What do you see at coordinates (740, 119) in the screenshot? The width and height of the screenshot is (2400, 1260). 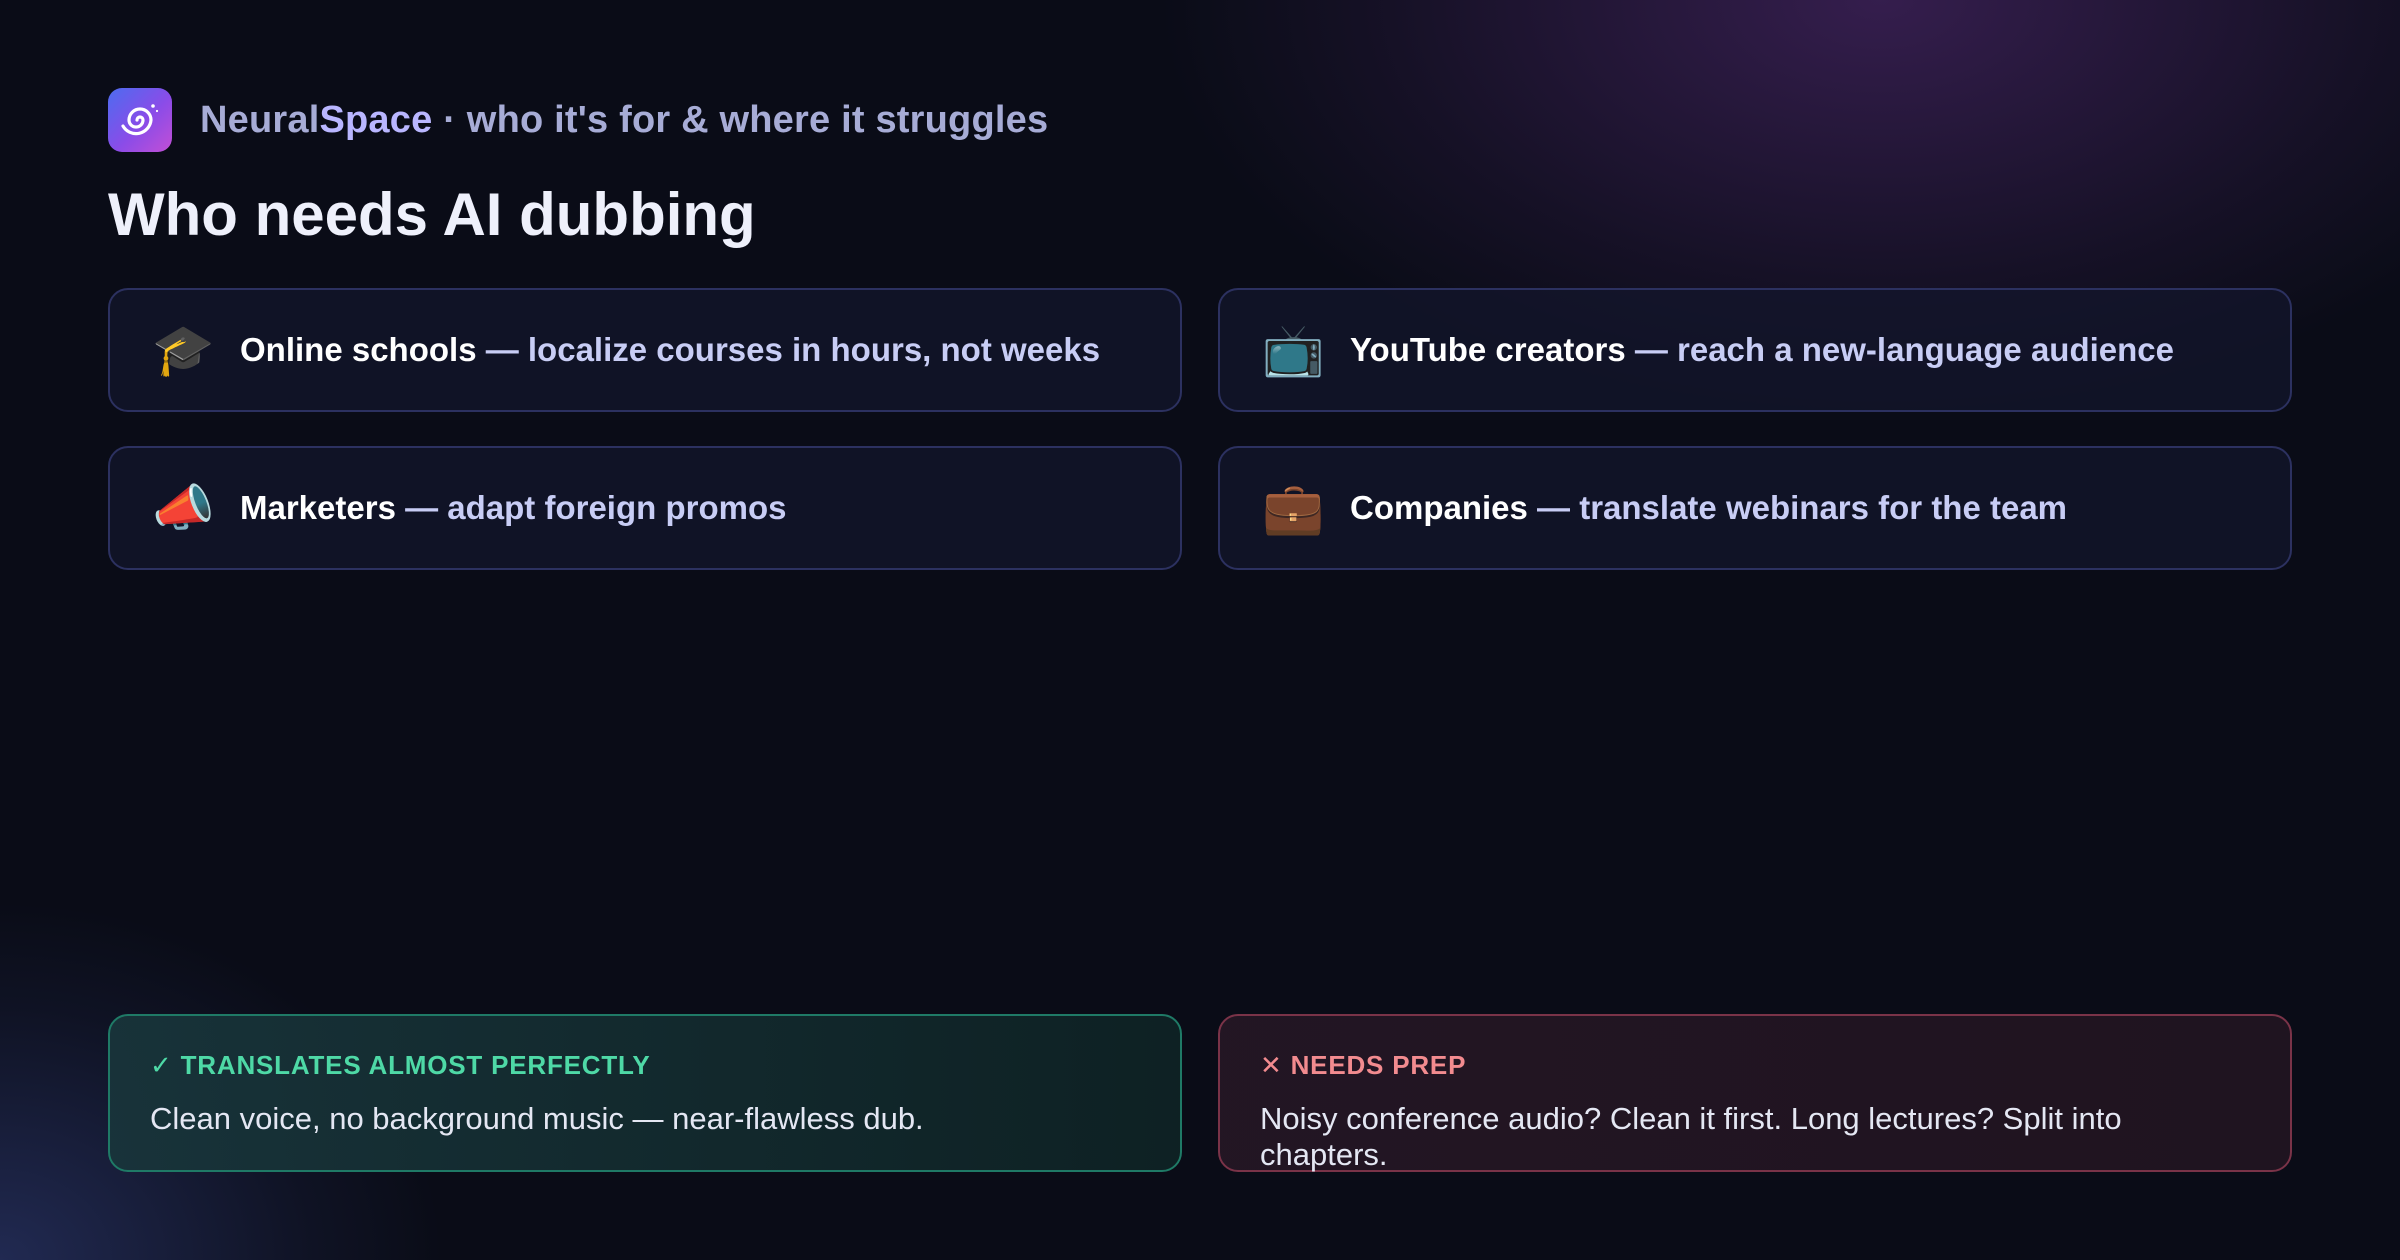 I see `brand-tagline: · who it's for & where it struggles` at bounding box center [740, 119].